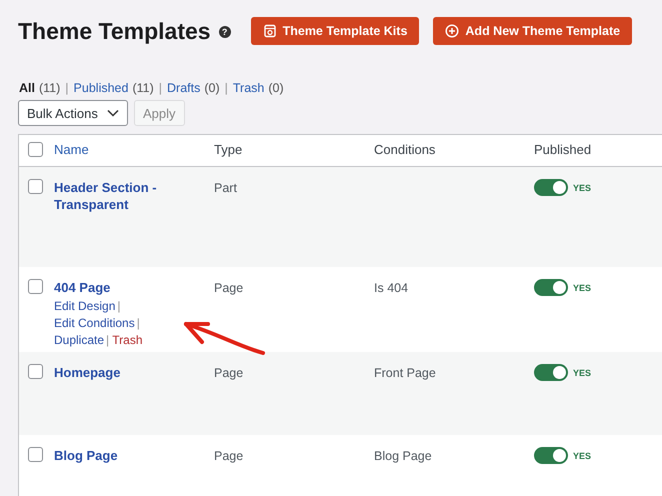  I want to click on page-title: Theme Templates, so click(114, 31).